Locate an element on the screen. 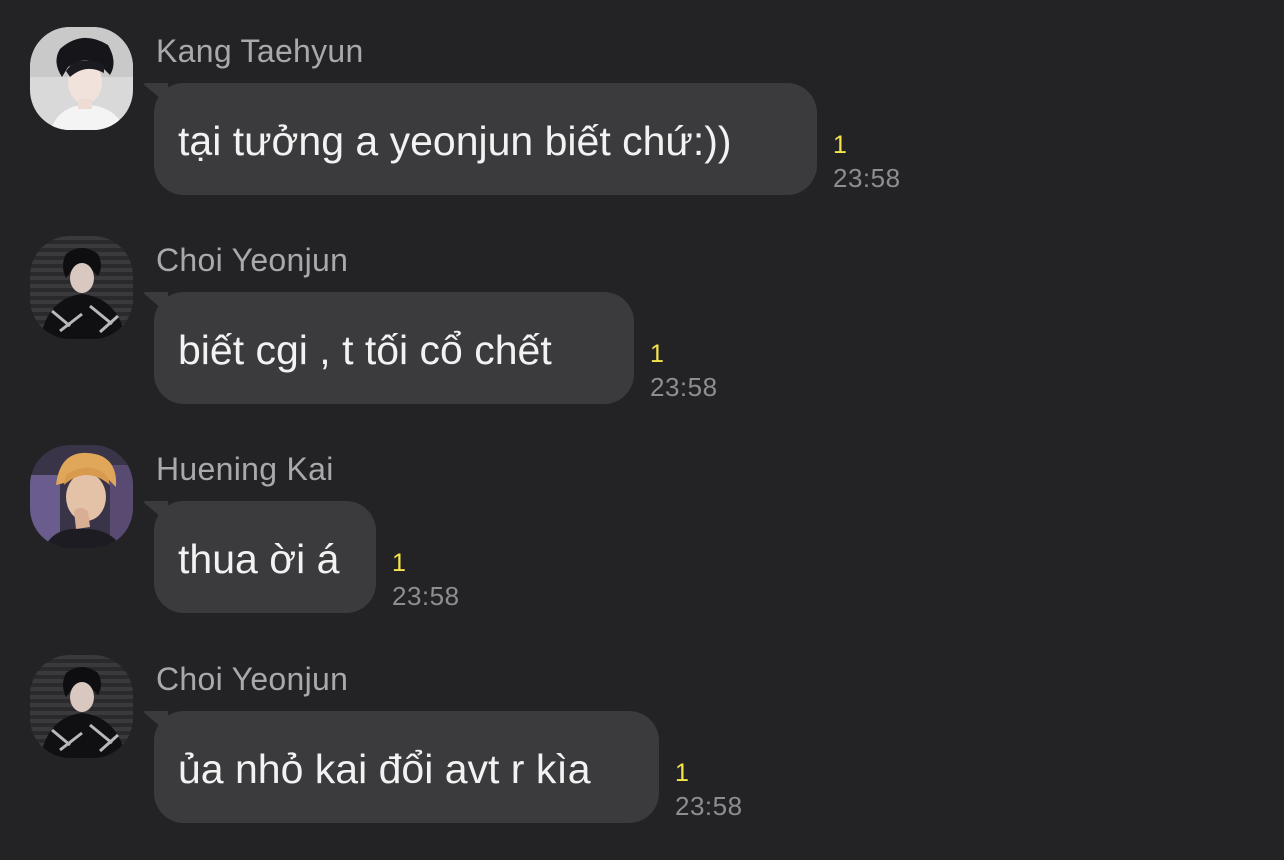 This screenshot has height=860, width=1284. message-bubble: thua ời á is located at coordinates (259, 557).